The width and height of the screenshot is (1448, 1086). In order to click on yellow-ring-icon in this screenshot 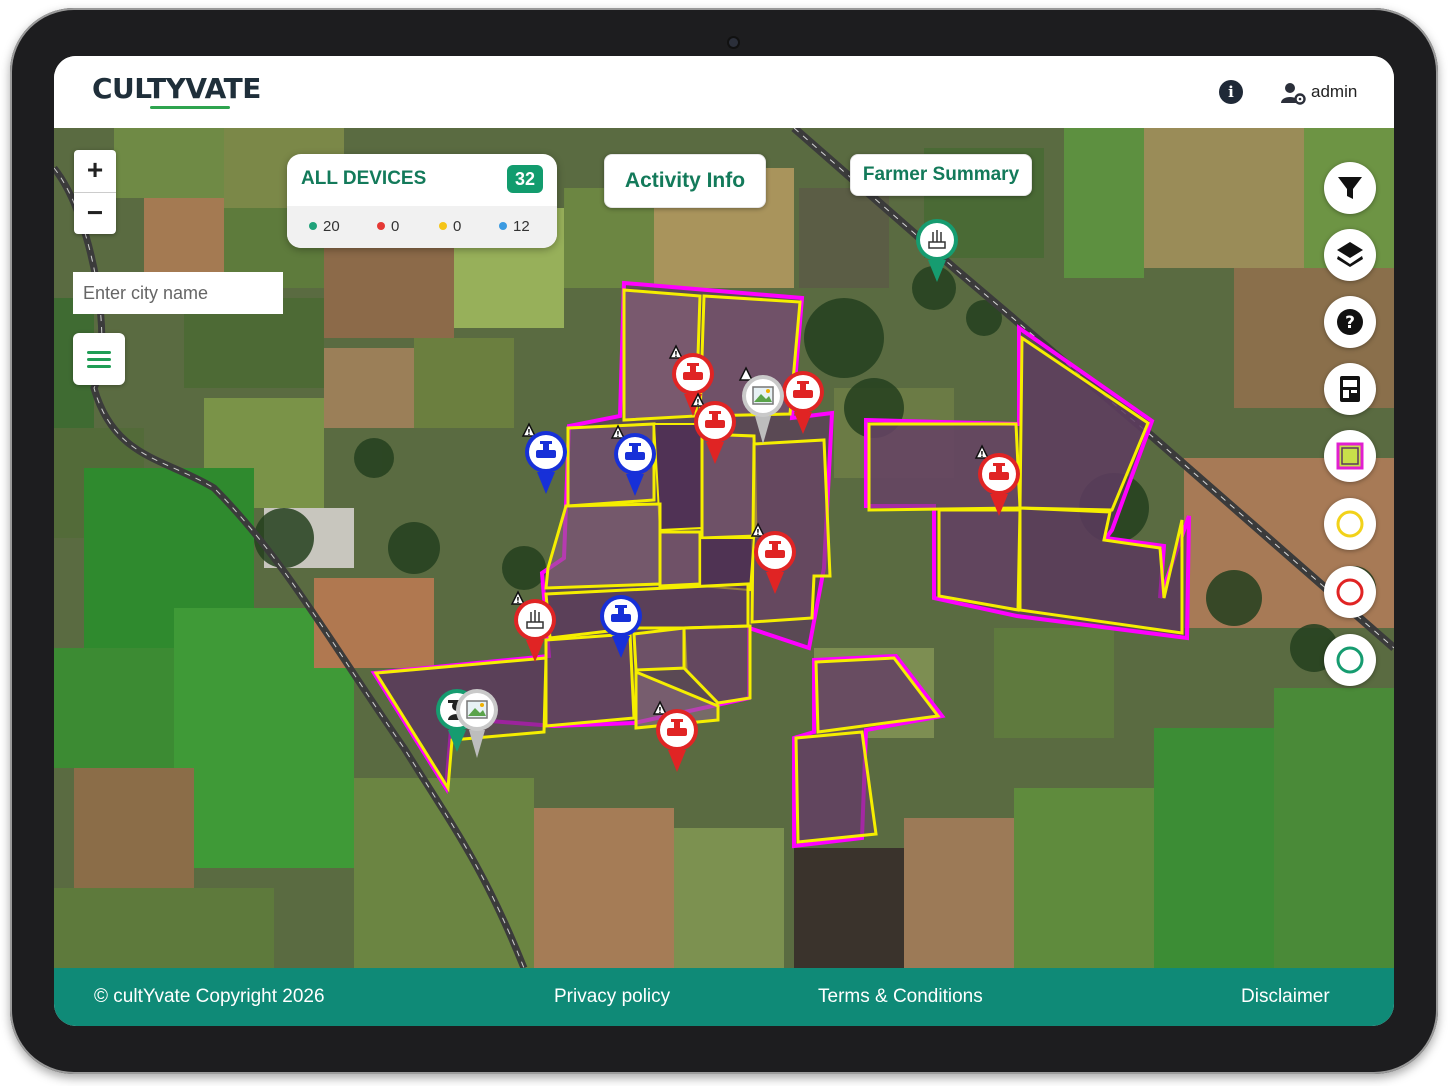, I will do `click(1350, 524)`.